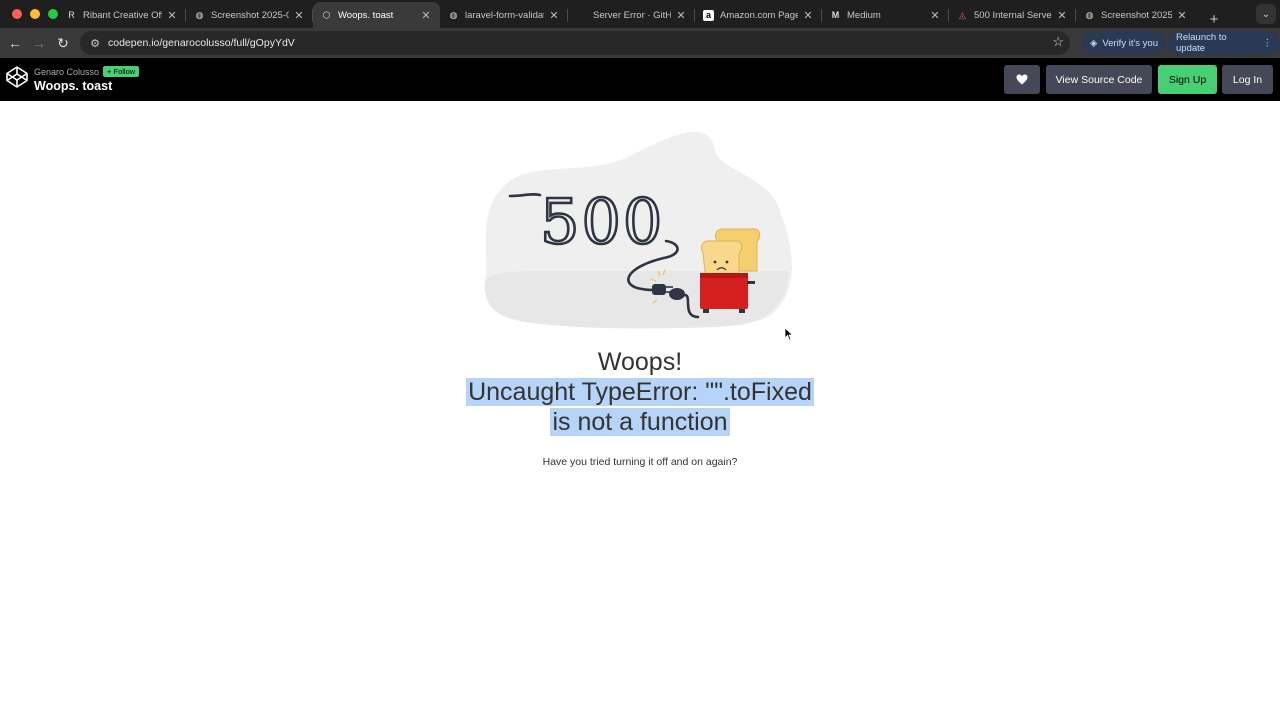  Describe the element at coordinates (962, 14) in the screenshot. I see `airbnb-icon: ◬` at that location.